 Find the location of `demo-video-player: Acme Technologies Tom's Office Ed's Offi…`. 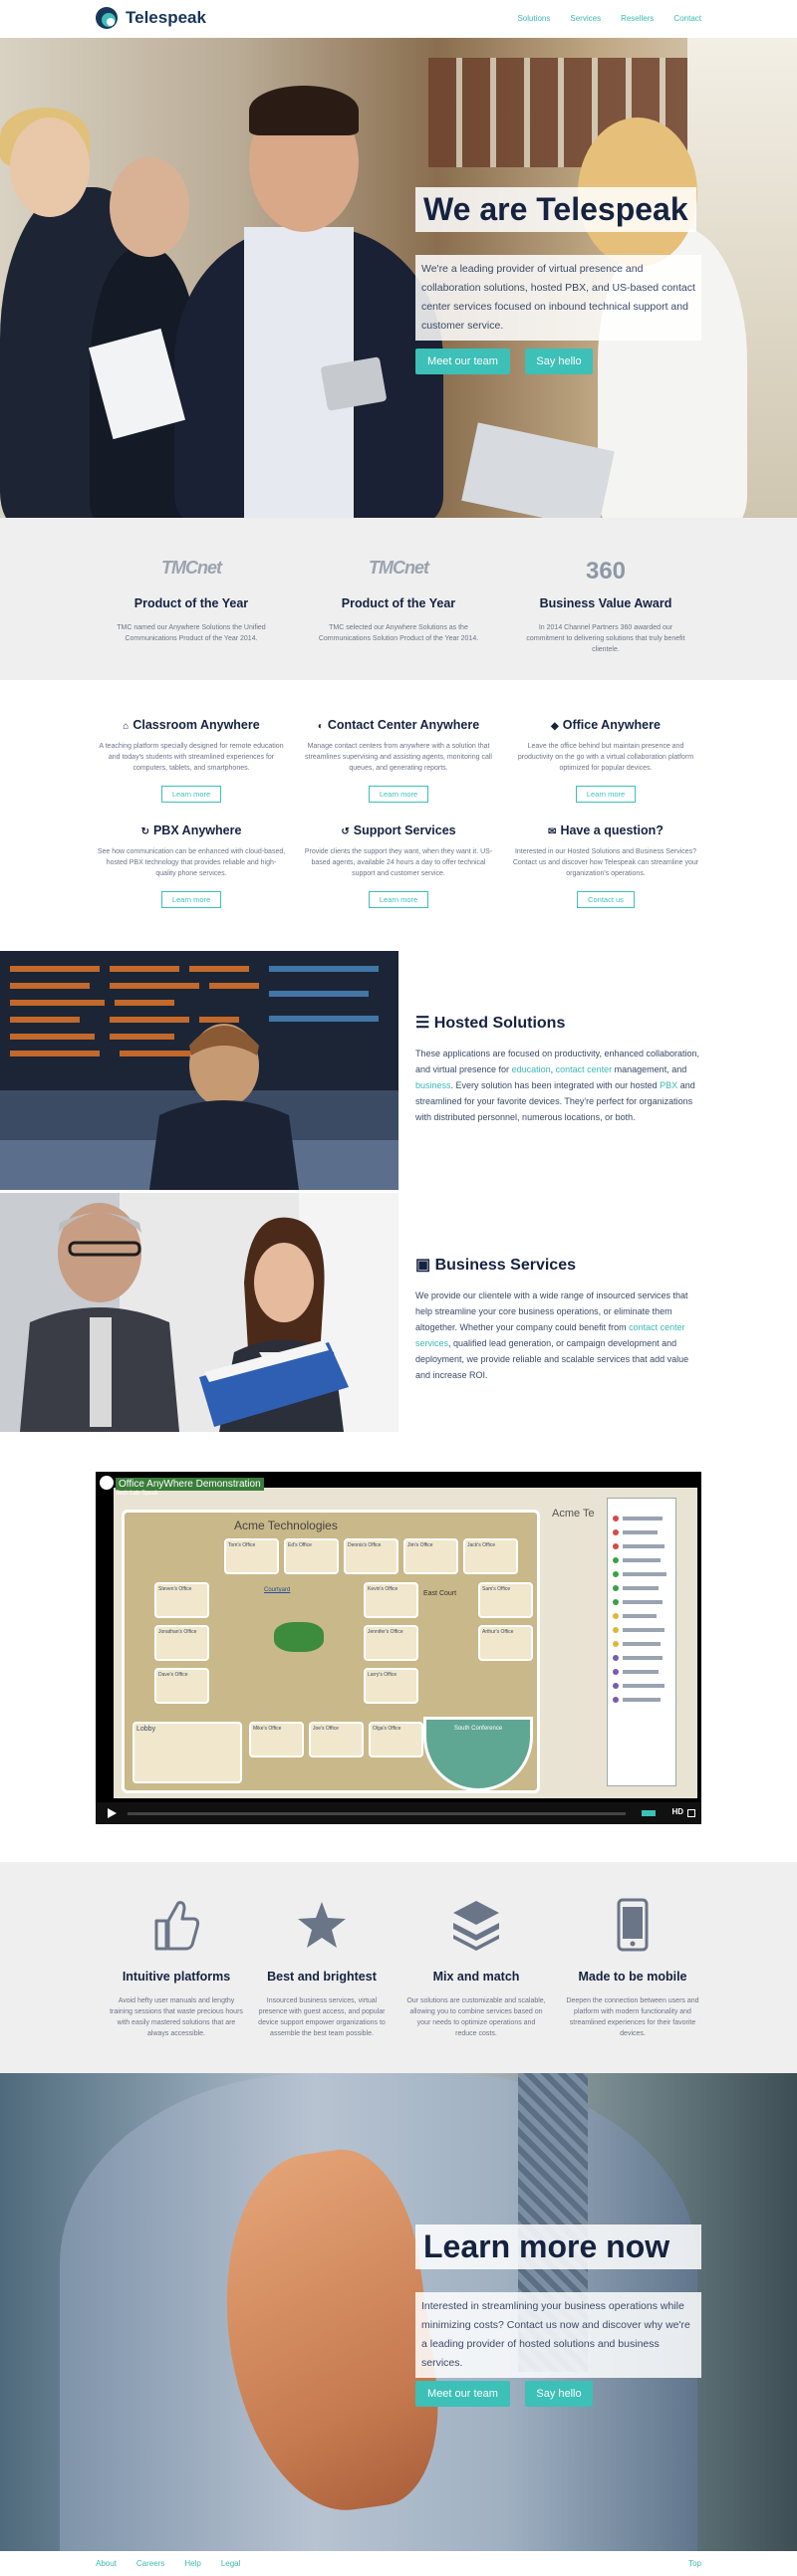

demo-video-player: Acme Technologies Tom's Office Ed's Offi… is located at coordinates (399, 1648).